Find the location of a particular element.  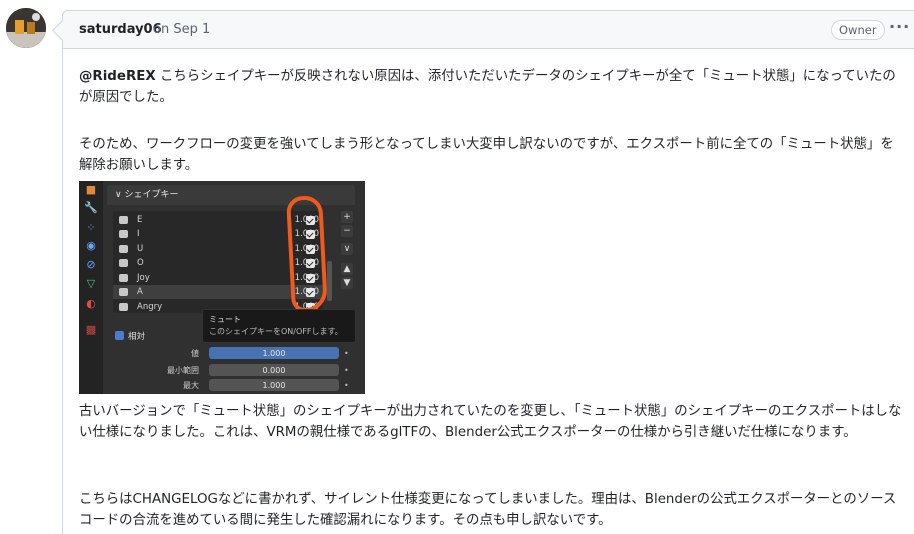

add-shape-key-button: + is located at coordinates (347, 217).